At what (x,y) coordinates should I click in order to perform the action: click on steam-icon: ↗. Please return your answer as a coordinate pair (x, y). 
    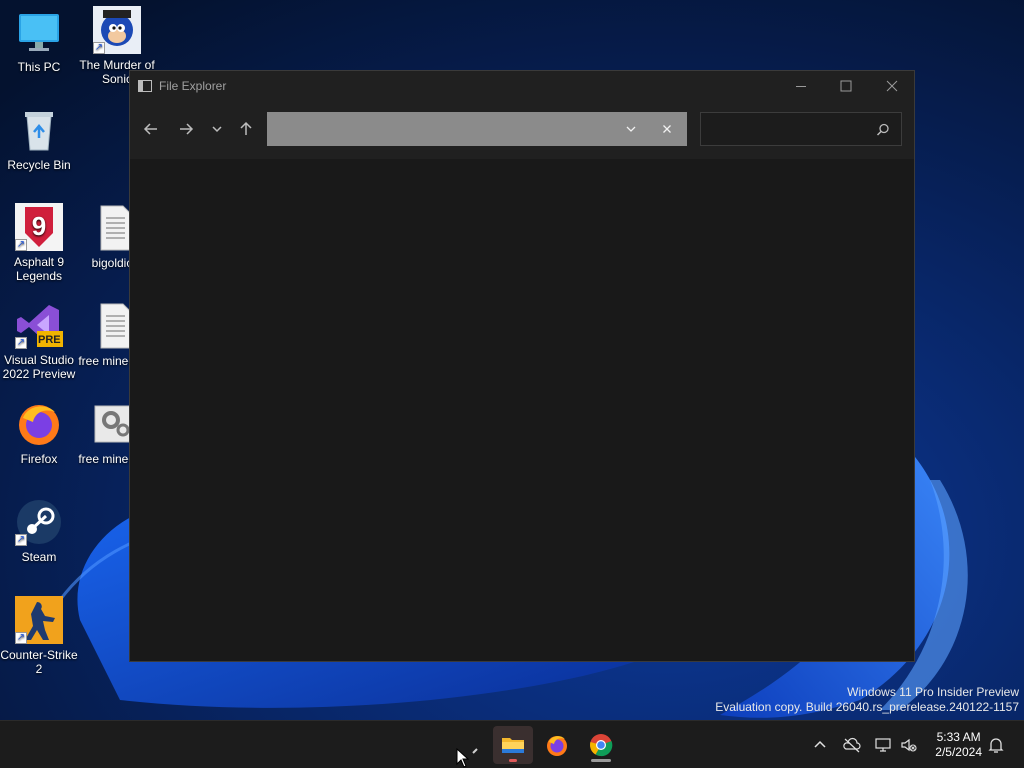
    Looking at the image, I should click on (39, 522).